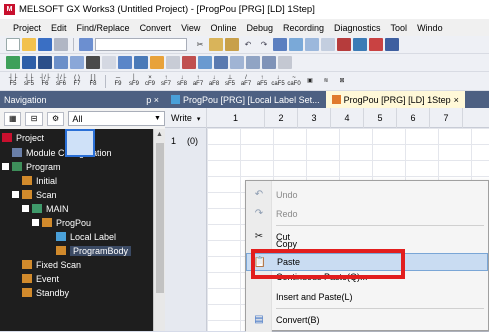 The image size is (489, 332). What do you see at coordinates (13, 118) in the screenshot?
I see `nav-view-icon: ▦` at bounding box center [13, 118].